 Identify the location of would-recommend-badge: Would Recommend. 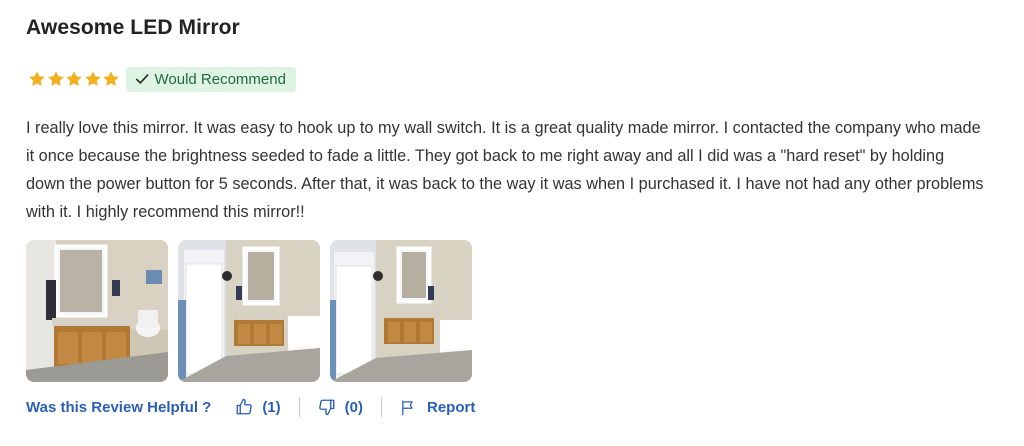
(210, 79).